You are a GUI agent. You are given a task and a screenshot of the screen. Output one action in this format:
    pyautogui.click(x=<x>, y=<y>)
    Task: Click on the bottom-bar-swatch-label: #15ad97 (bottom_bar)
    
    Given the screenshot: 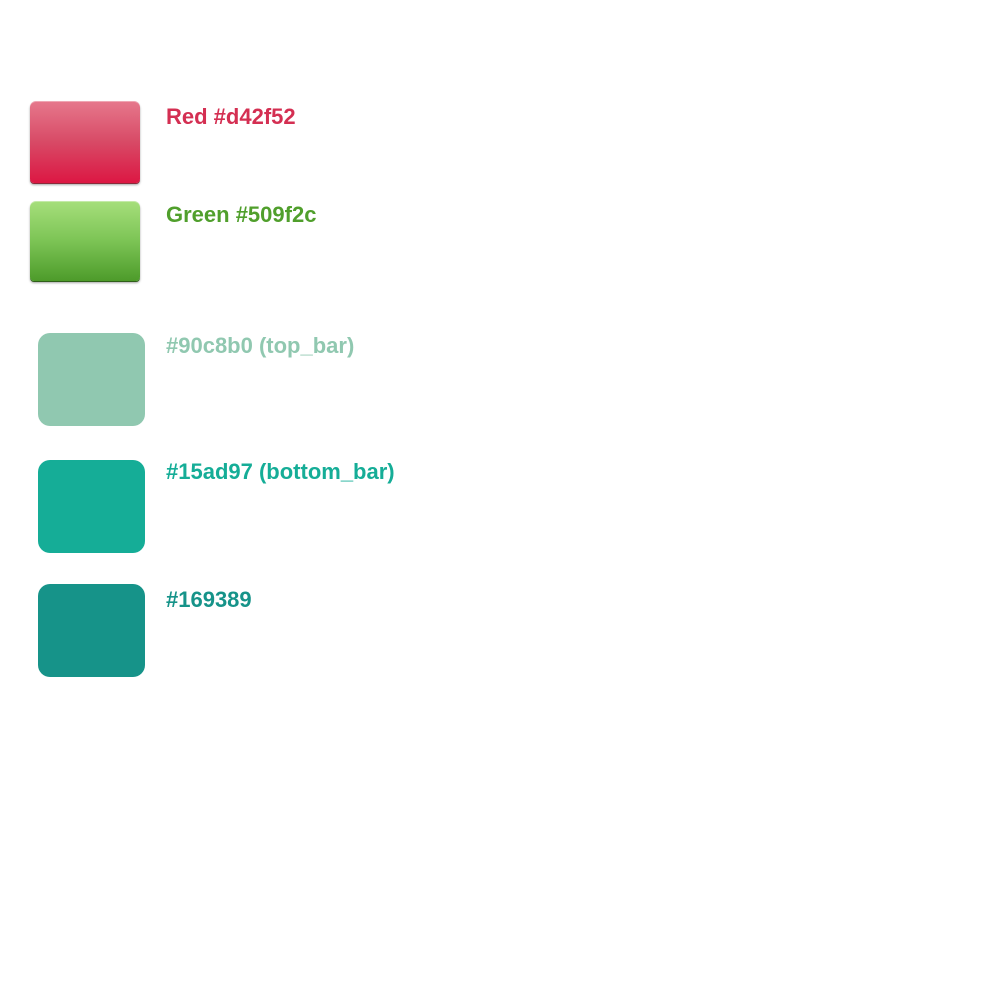 What is the action you would take?
    pyautogui.click(x=280, y=471)
    